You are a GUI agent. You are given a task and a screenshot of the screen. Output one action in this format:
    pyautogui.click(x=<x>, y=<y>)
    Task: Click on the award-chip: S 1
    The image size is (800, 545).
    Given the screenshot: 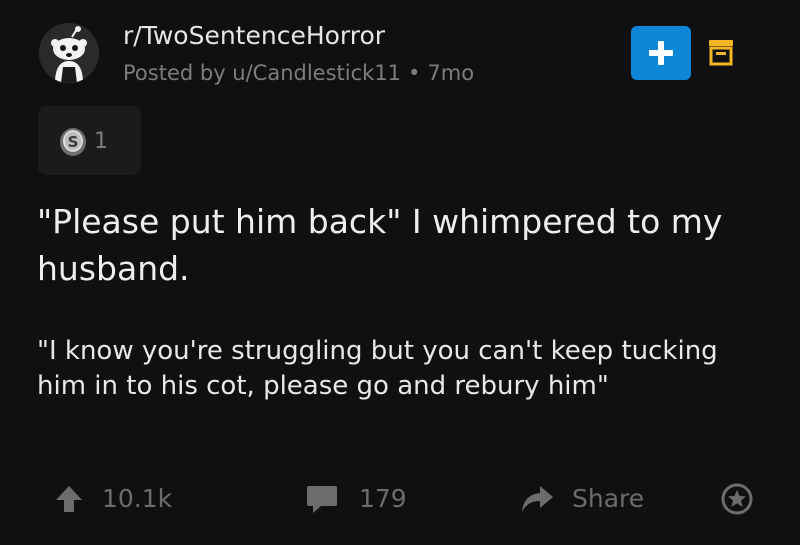 What is the action you would take?
    pyautogui.click(x=89, y=140)
    